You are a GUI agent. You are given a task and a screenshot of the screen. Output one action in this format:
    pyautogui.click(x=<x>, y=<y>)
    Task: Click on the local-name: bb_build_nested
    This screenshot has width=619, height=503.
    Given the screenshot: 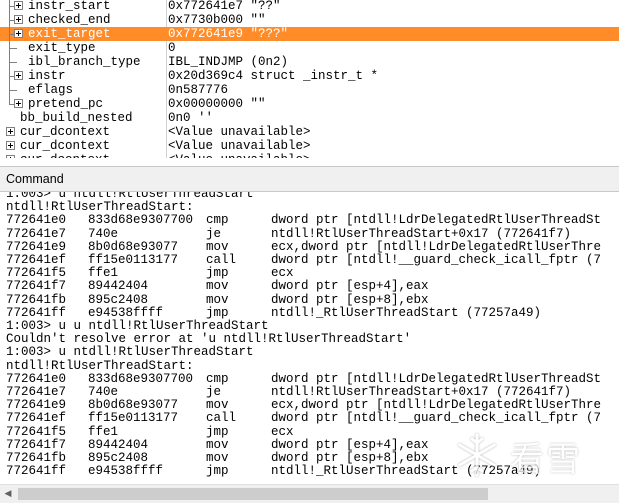 What is the action you would take?
    pyautogui.click(x=76, y=118)
    